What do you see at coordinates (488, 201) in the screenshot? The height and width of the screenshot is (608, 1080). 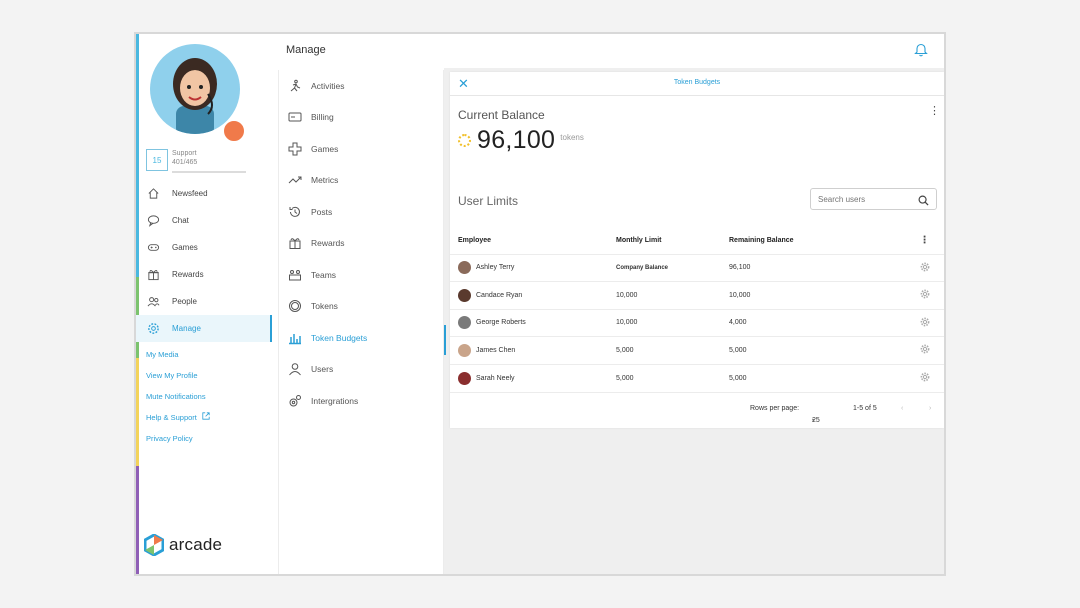 I see `user-limits-label: User Limits` at bounding box center [488, 201].